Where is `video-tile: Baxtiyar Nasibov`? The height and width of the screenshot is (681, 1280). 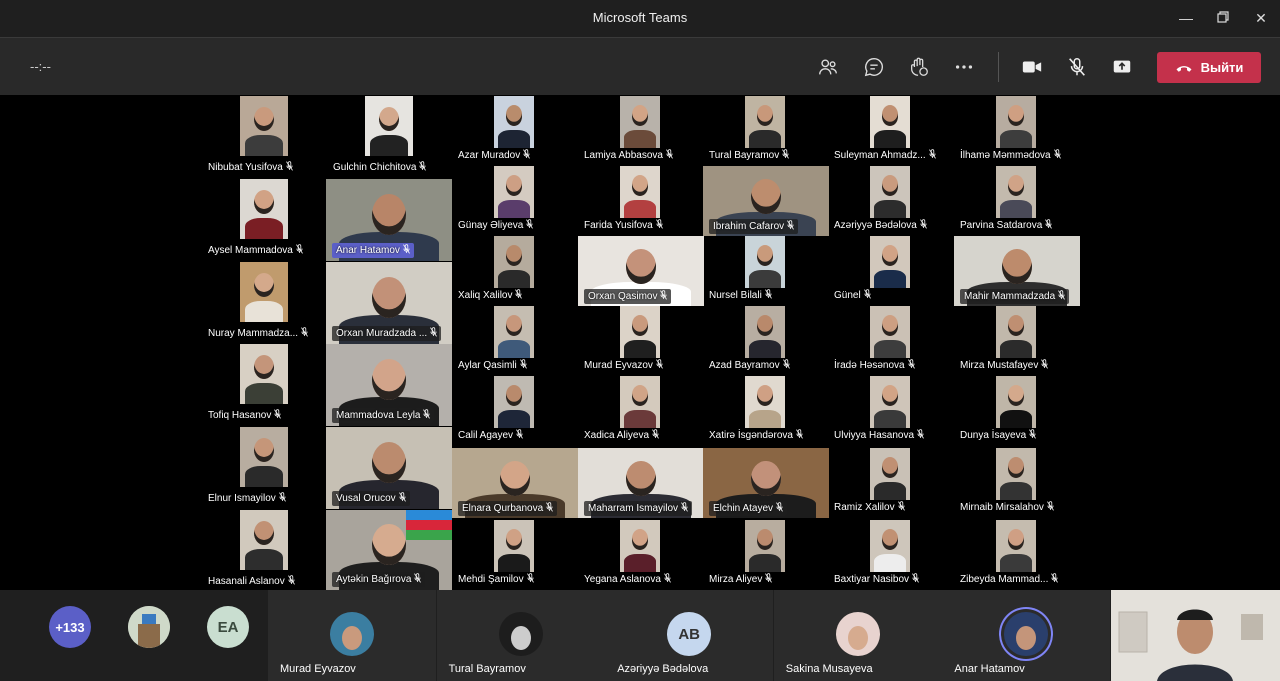 video-tile: Baxtiyar Nasibov is located at coordinates (876, 552).